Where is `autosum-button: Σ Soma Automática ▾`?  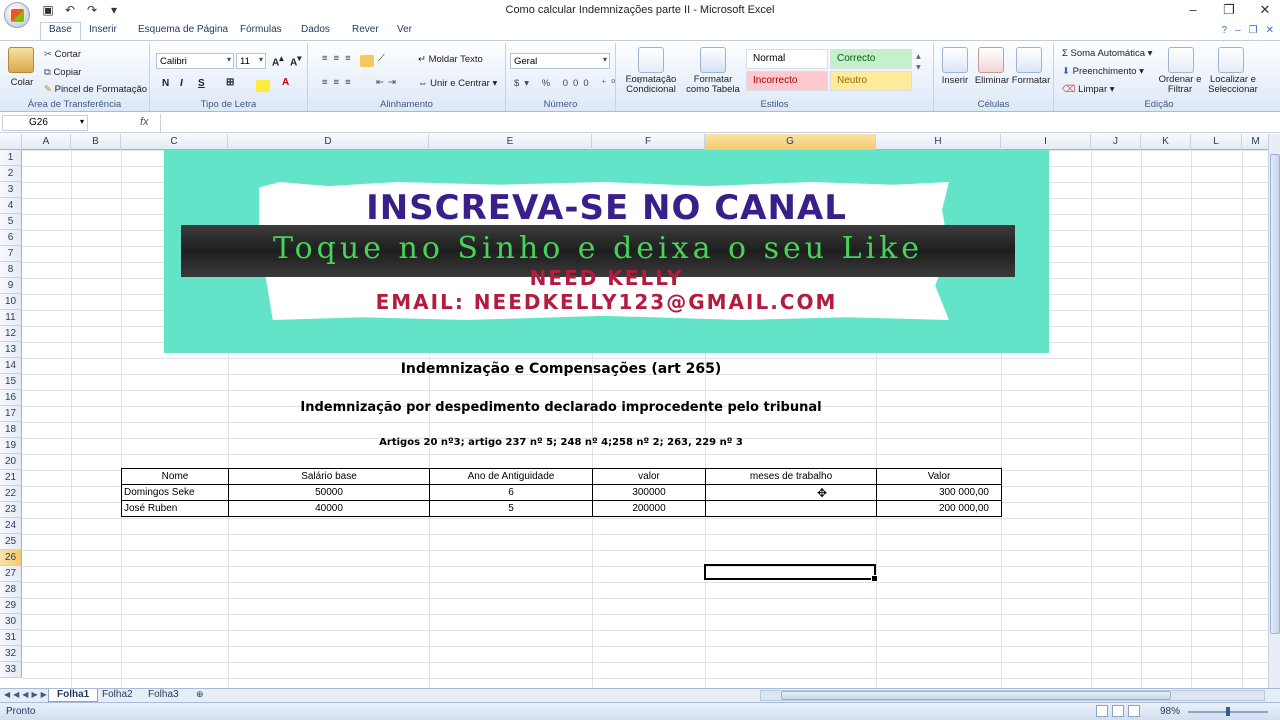
autosum-button: Σ Soma Automática ▾ is located at coordinates (1107, 53).